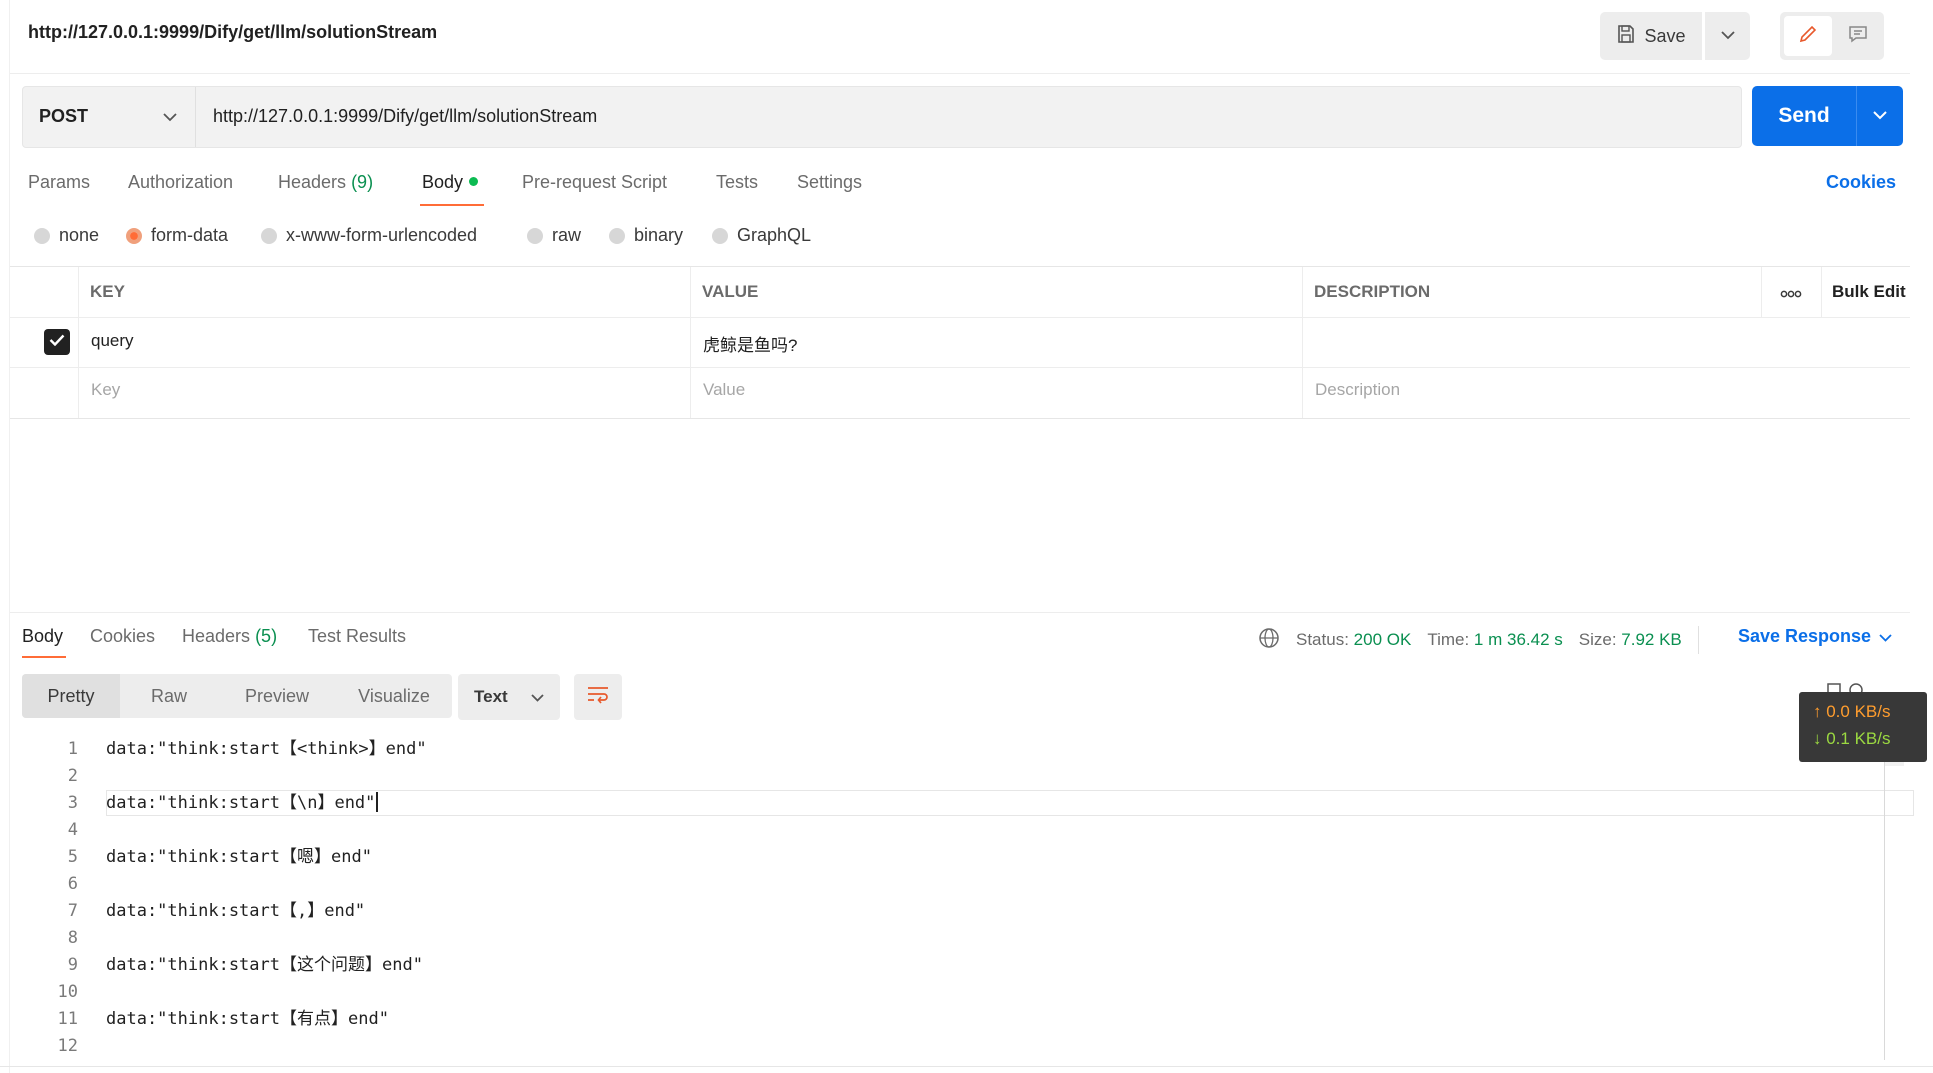  I want to click on pencil-icon, so click(1808, 36).